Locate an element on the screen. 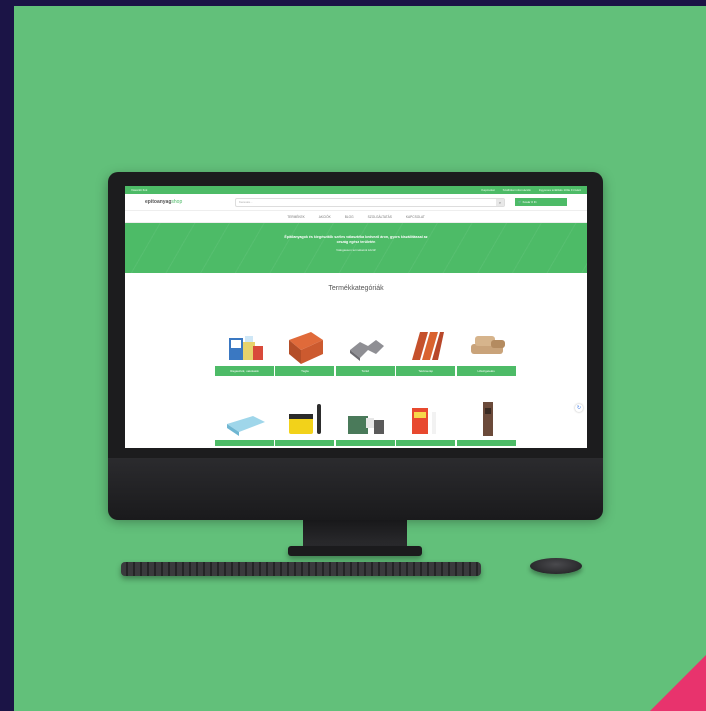  pink-corner-accent is located at coordinates (678, 683).